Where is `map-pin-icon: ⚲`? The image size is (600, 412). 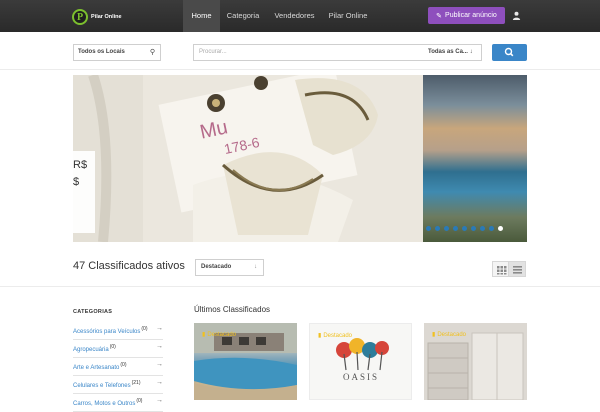
map-pin-icon: ⚲ is located at coordinates (152, 52).